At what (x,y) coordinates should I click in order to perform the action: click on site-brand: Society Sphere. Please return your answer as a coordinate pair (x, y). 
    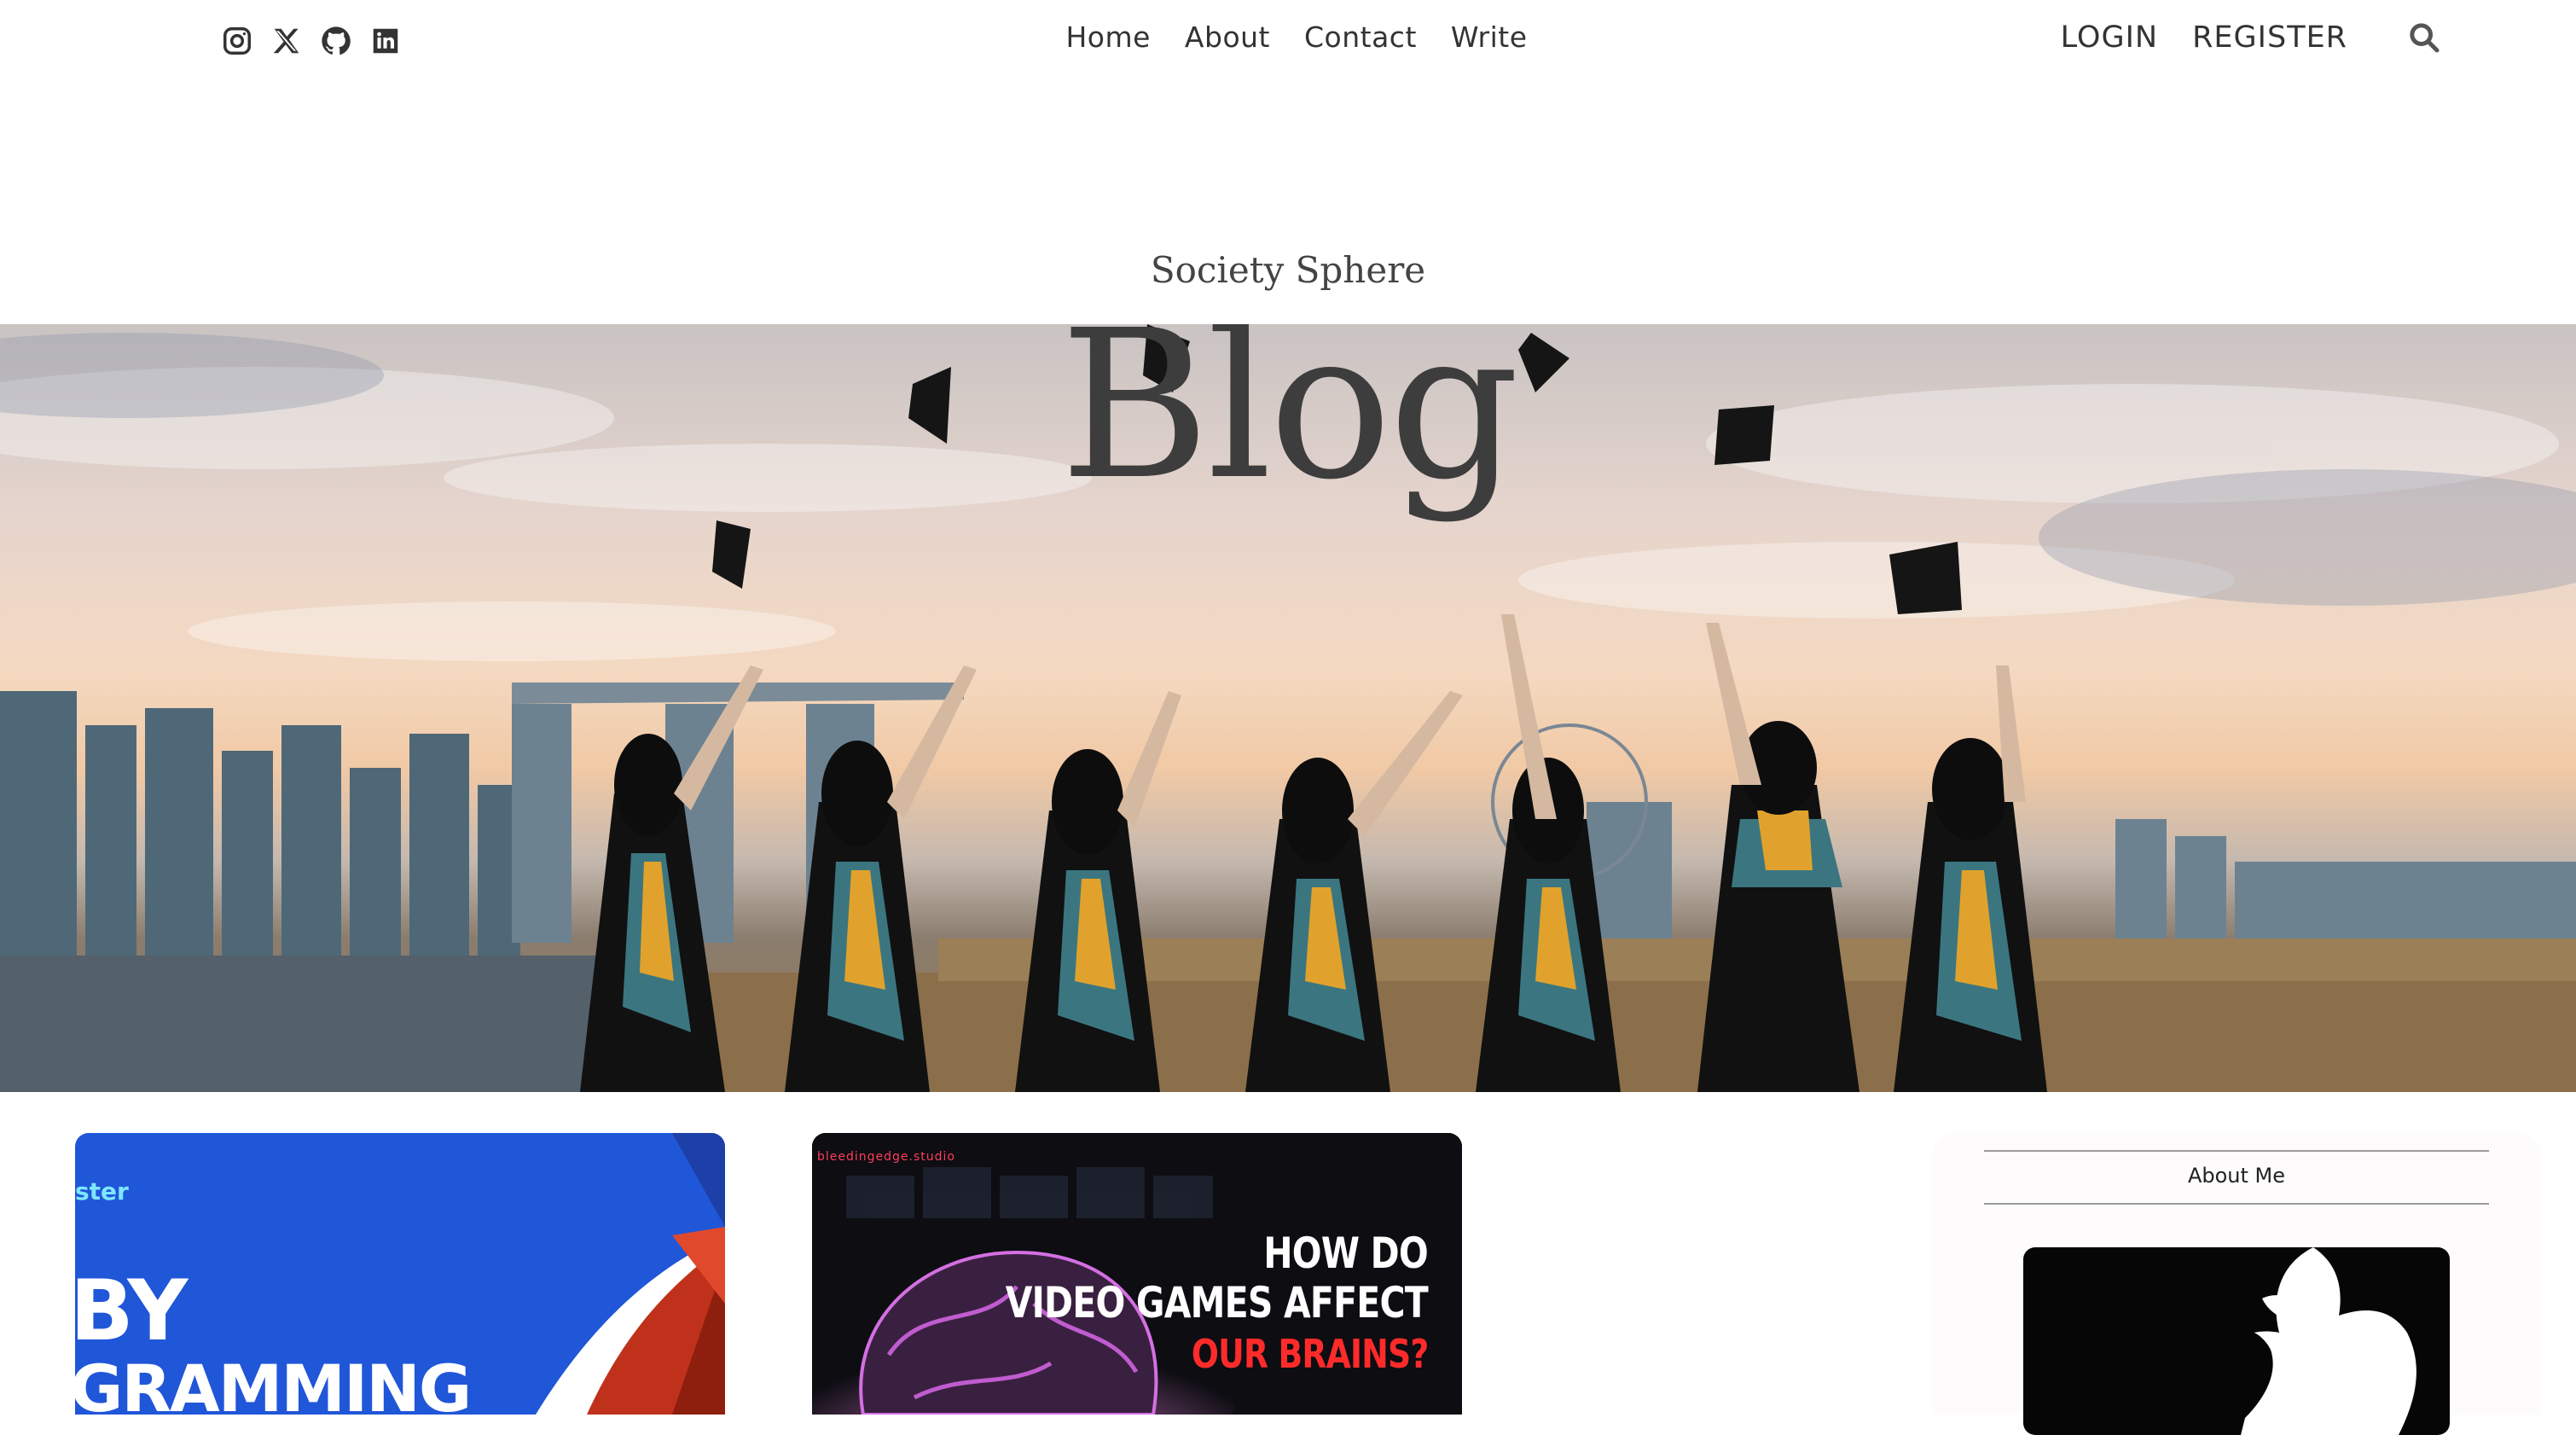
    Looking at the image, I should click on (1288, 270).